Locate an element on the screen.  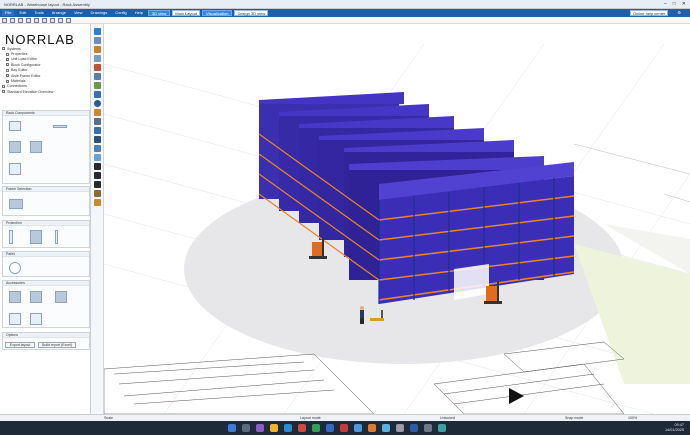
minimize-button: – is located at coordinates (665, 4).